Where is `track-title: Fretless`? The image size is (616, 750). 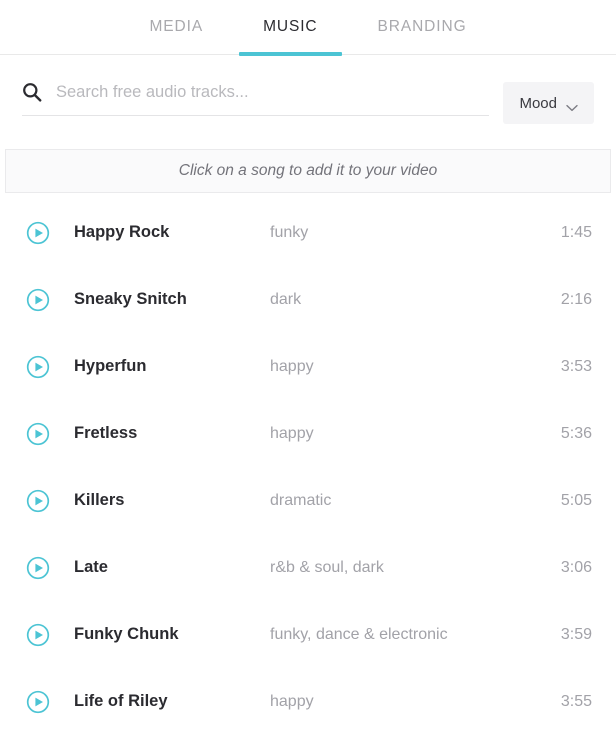
track-title: Fretless is located at coordinates (106, 433).